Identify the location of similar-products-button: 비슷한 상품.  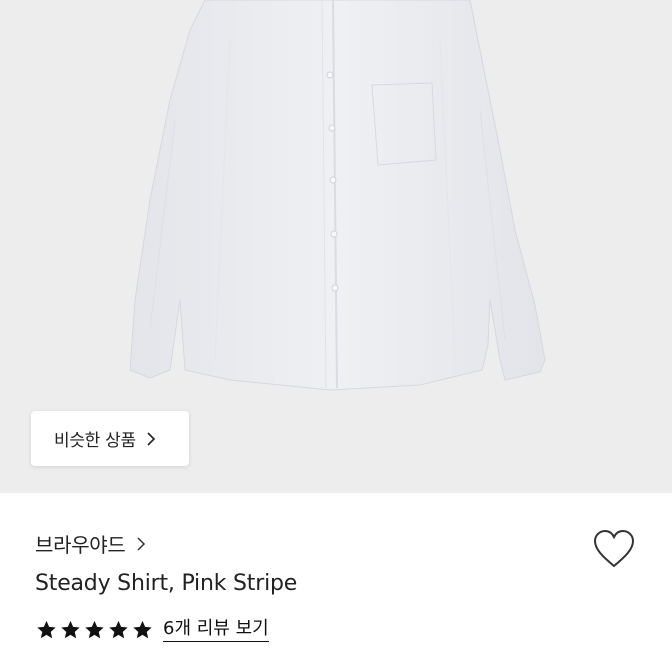
(110, 438).